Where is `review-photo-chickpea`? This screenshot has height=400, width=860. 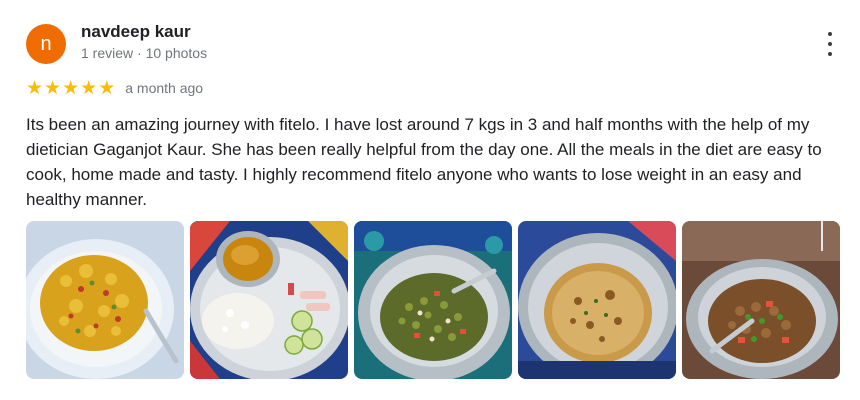 review-photo-chickpea is located at coordinates (761, 300).